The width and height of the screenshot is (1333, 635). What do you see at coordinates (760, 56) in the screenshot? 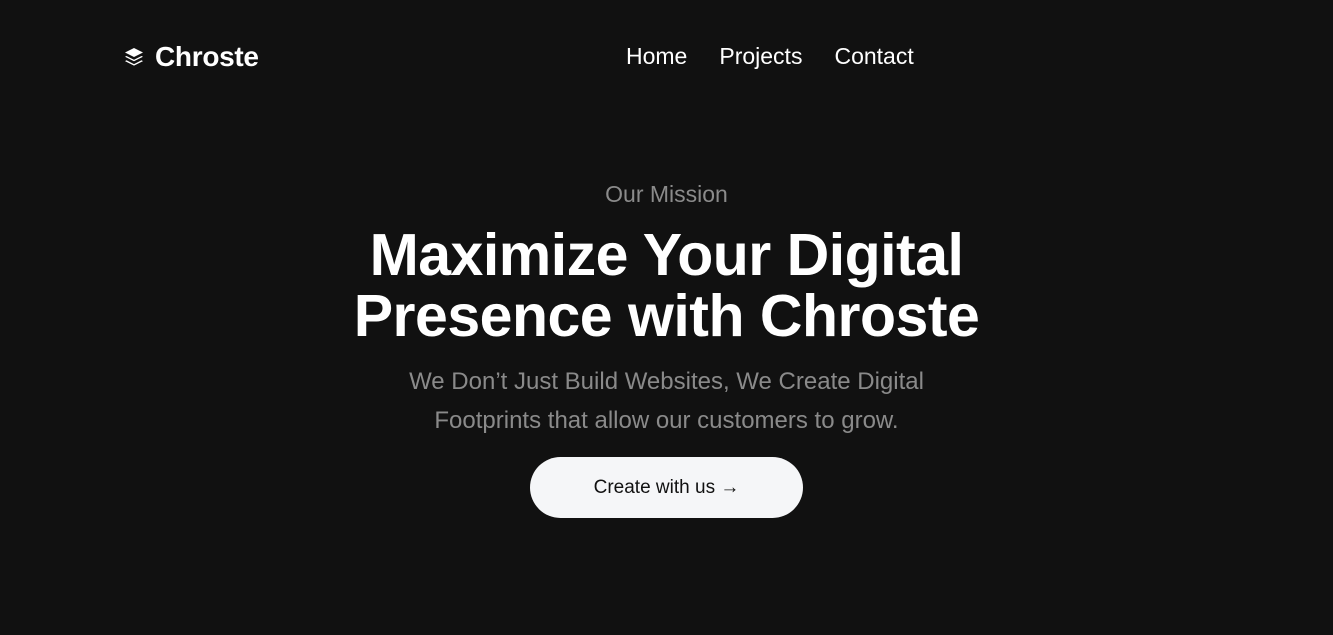
I see `nav-item-projects: Projects` at bounding box center [760, 56].